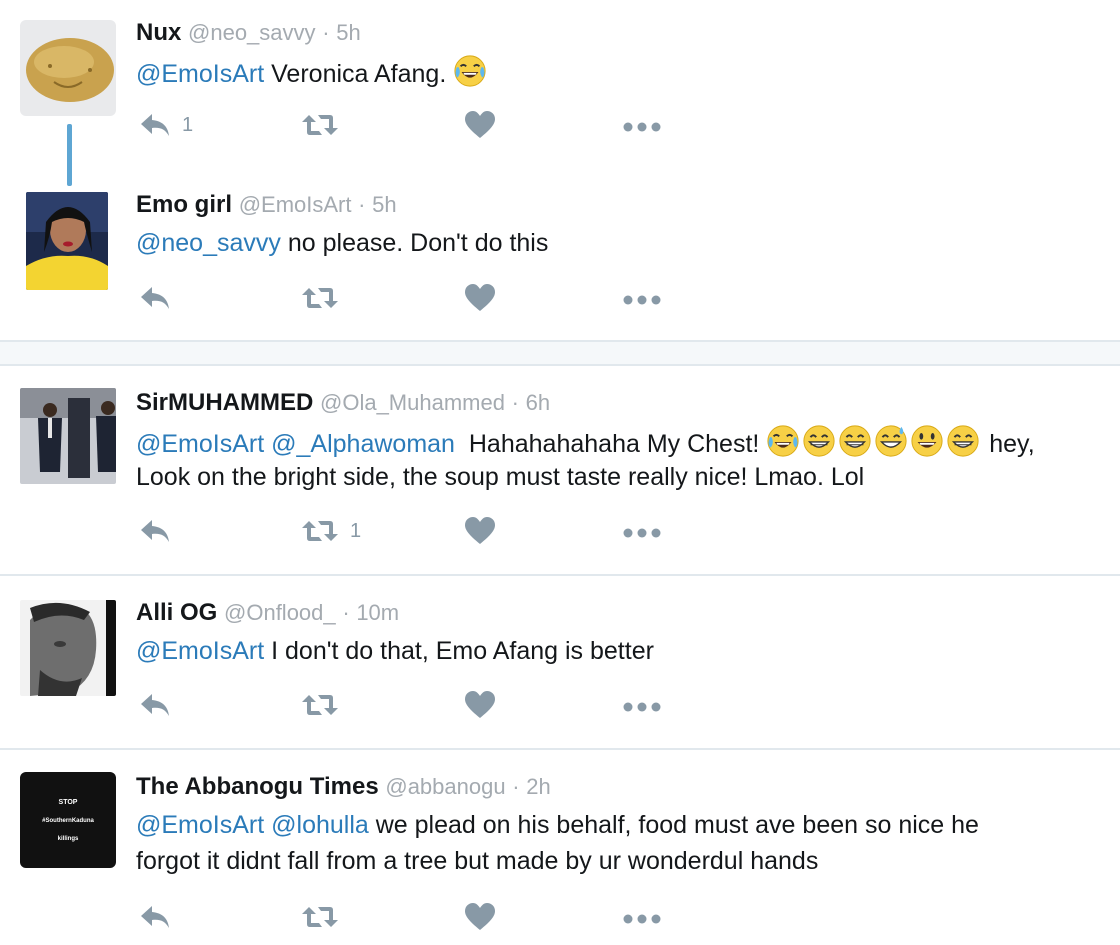 The height and width of the screenshot is (945, 1120). I want to click on mention-link: @_Alphawoman, so click(363, 444).